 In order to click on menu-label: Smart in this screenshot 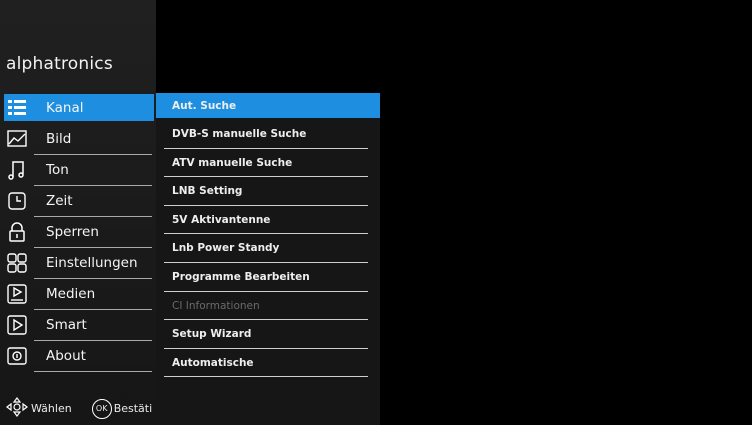, I will do `click(66, 324)`.